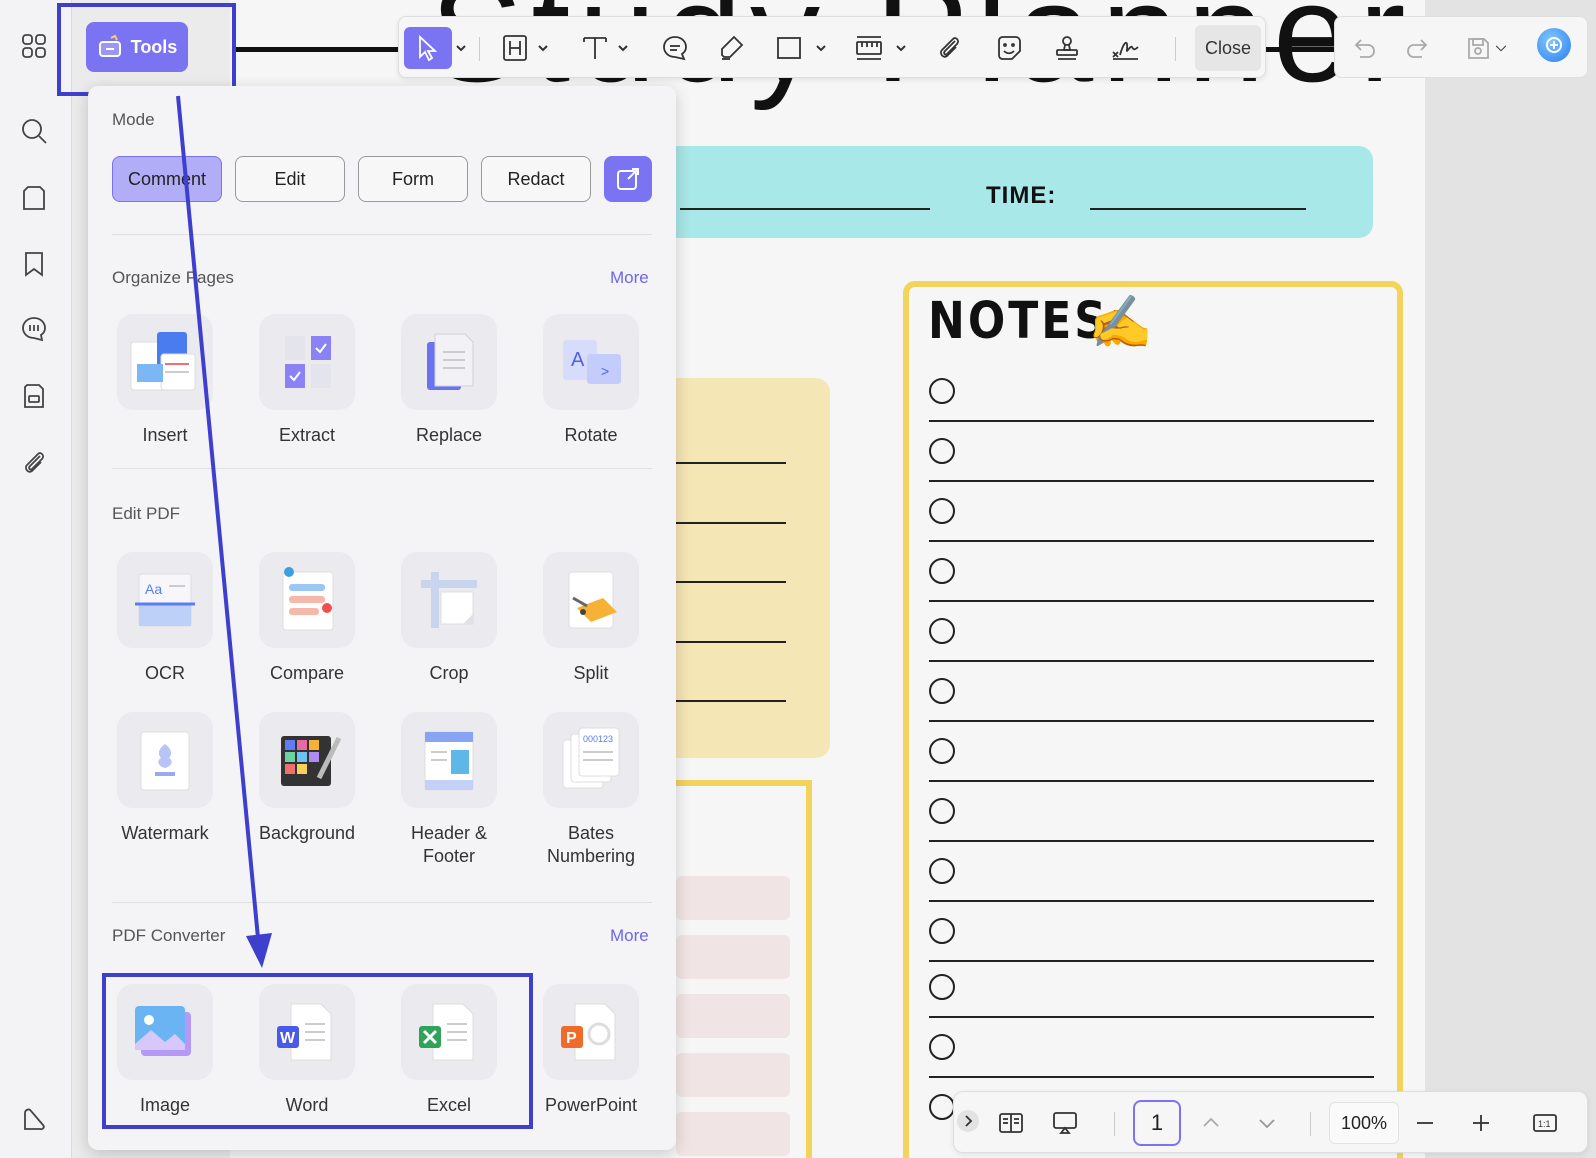  I want to click on form-fields-icon, so click(34, 396).